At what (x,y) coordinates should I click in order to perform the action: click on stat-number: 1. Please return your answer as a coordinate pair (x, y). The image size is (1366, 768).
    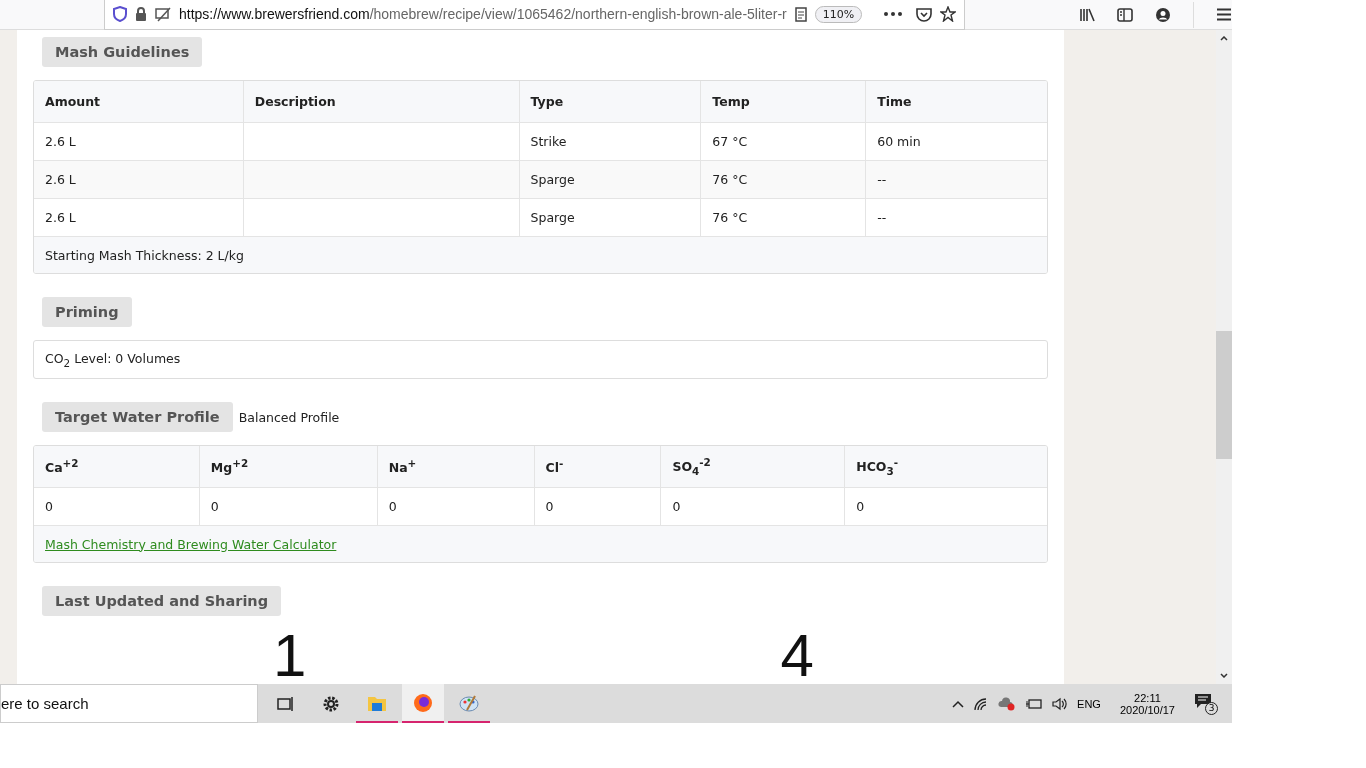
    Looking at the image, I should click on (290, 655).